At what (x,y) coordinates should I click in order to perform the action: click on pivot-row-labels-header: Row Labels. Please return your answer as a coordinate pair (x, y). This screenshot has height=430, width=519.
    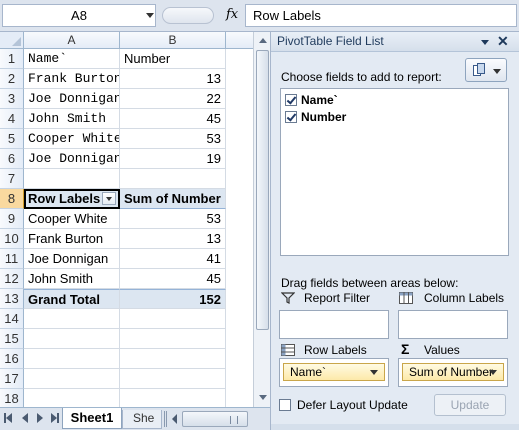
    Looking at the image, I should click on (72, 199).